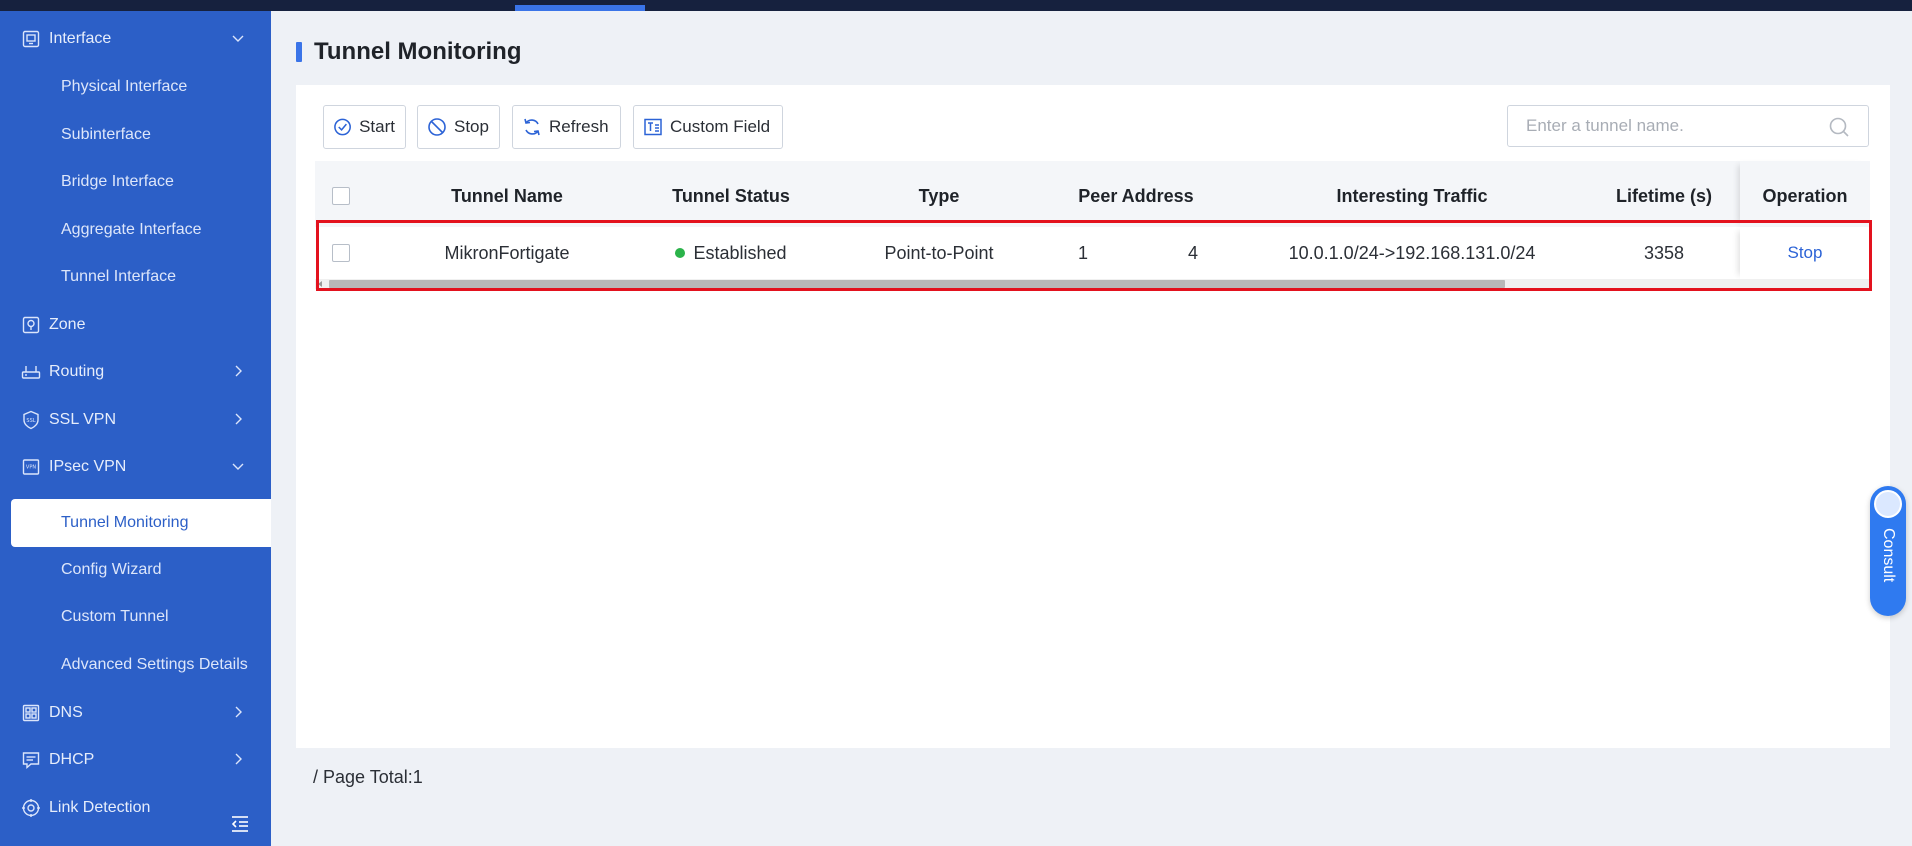  Describe the element at coordinates (117, 181) in the screenshot. I see `sidebar-item-label: Bridge Interface` at that location.